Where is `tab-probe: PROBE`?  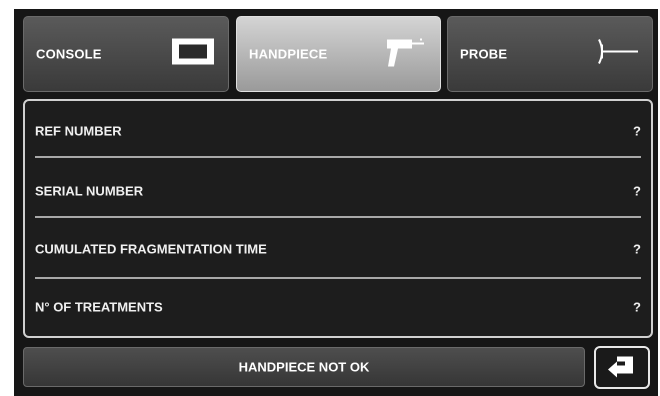 tab-probe: PROBE is located at coordinates (550, 54).